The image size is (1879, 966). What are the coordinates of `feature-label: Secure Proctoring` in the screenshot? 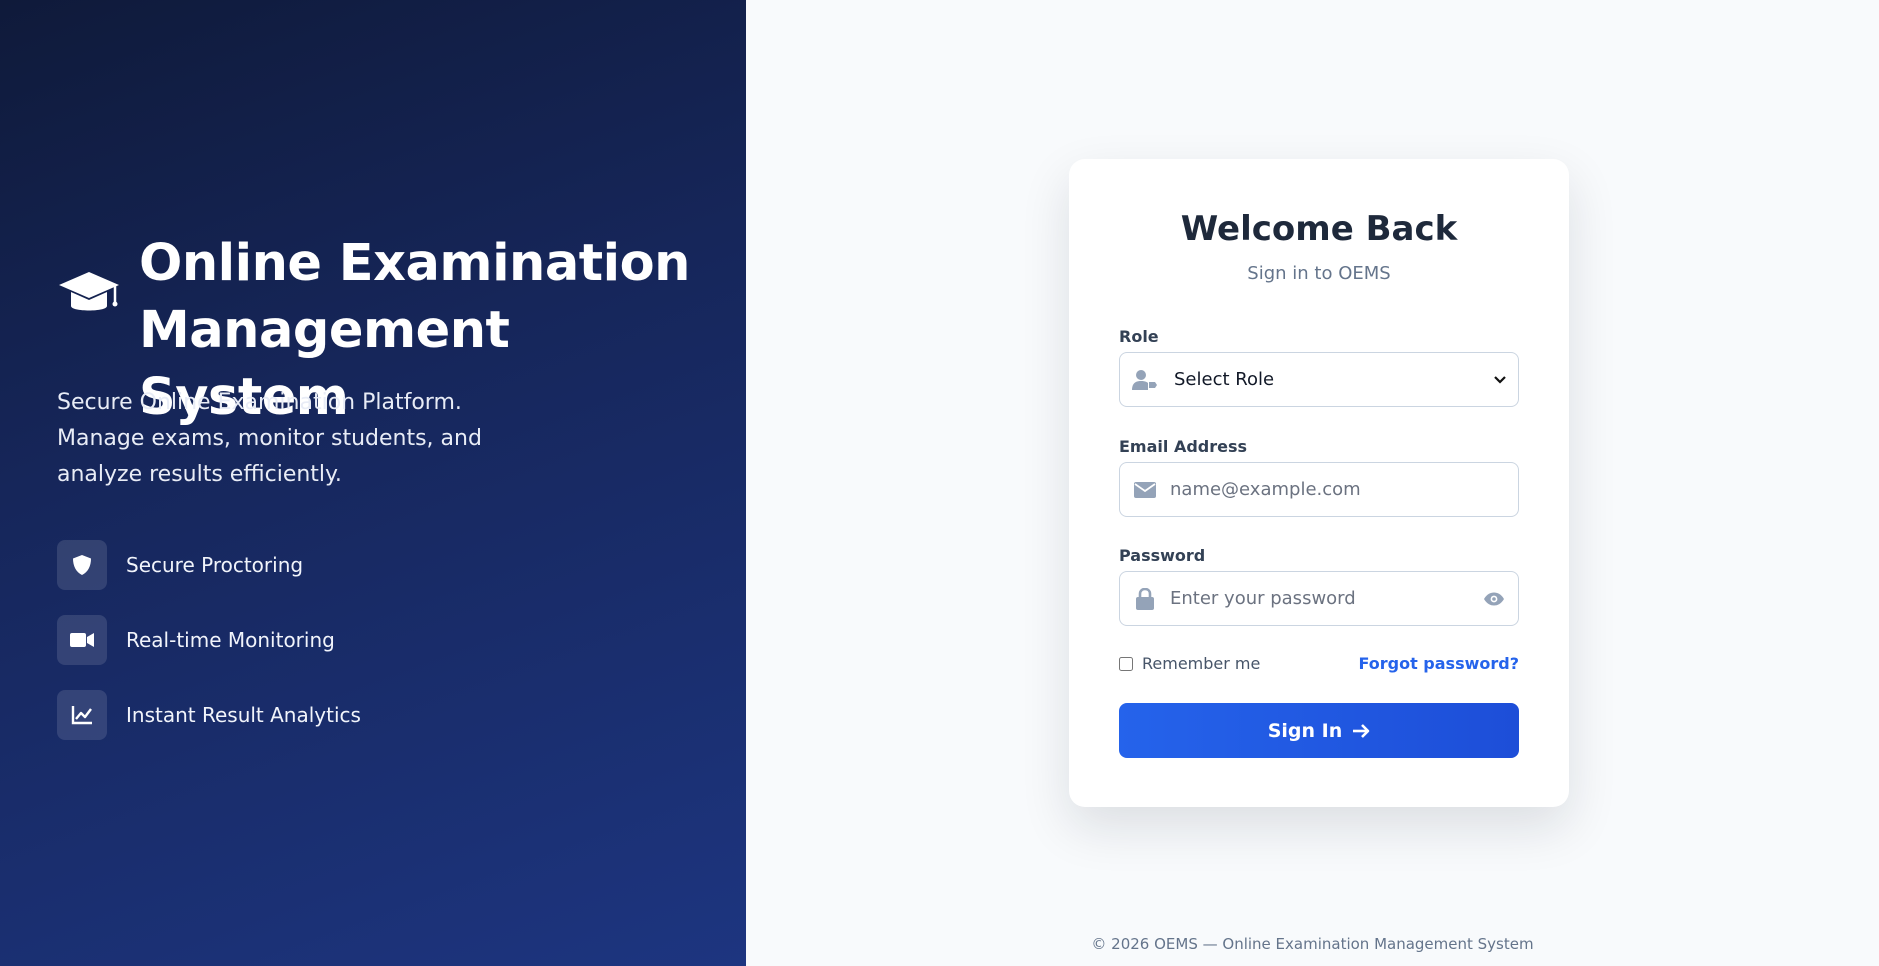 It's located at (215, 565).